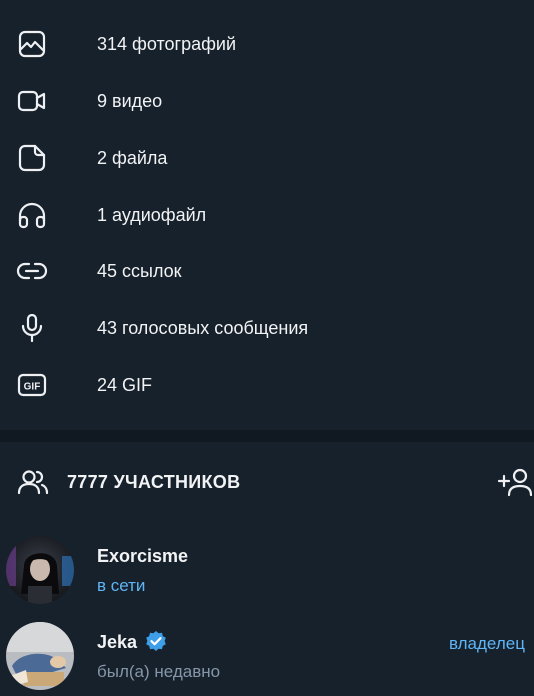 Image resolution: width=534 pixels, height=696 pixels. What do you see at coordinates (267, 385) in the screenshot?
I see `media-row-gifs: GIF 24 GIF` at bounding box center [267, 385].